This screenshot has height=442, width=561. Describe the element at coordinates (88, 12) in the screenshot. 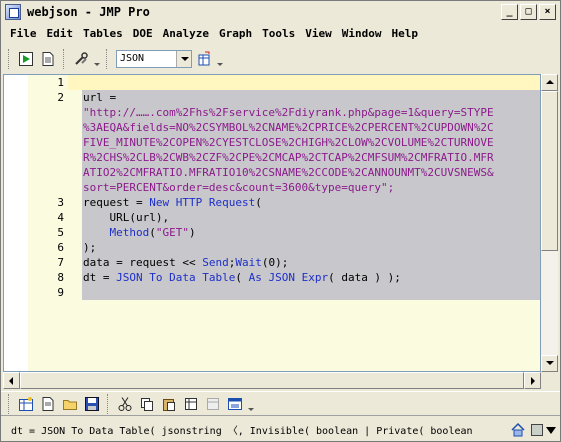

I see `window-title: webjson - JMP Pro` at that location.